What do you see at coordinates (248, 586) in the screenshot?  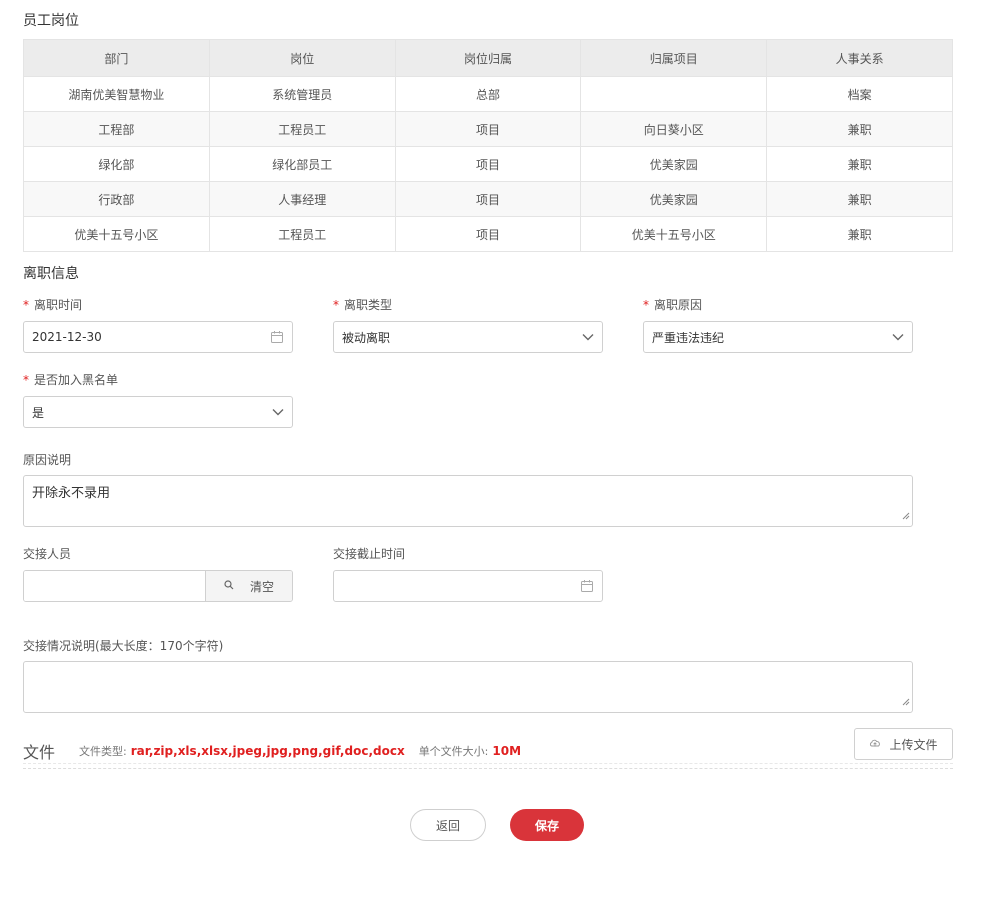 I see `search-clear-button: 清空` at bounding box center [248, 586].